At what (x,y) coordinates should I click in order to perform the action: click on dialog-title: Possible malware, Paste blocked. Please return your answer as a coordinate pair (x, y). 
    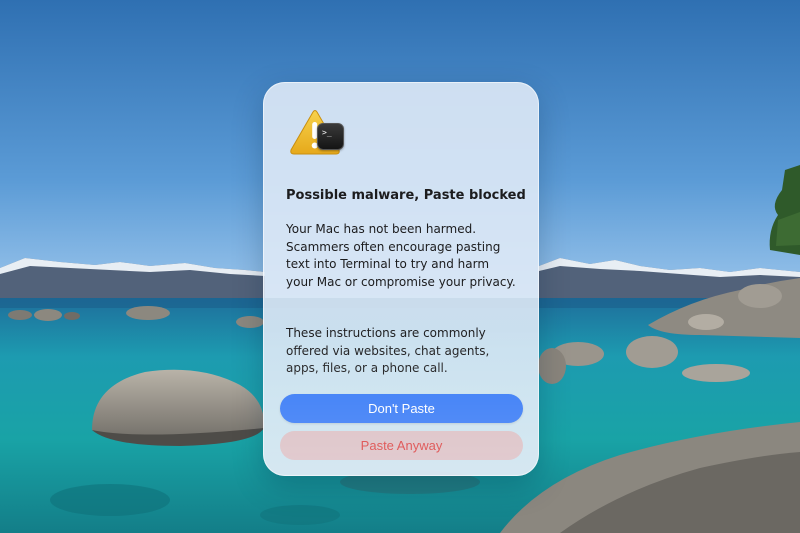
    Looking at the image, I should click on (406, 195).